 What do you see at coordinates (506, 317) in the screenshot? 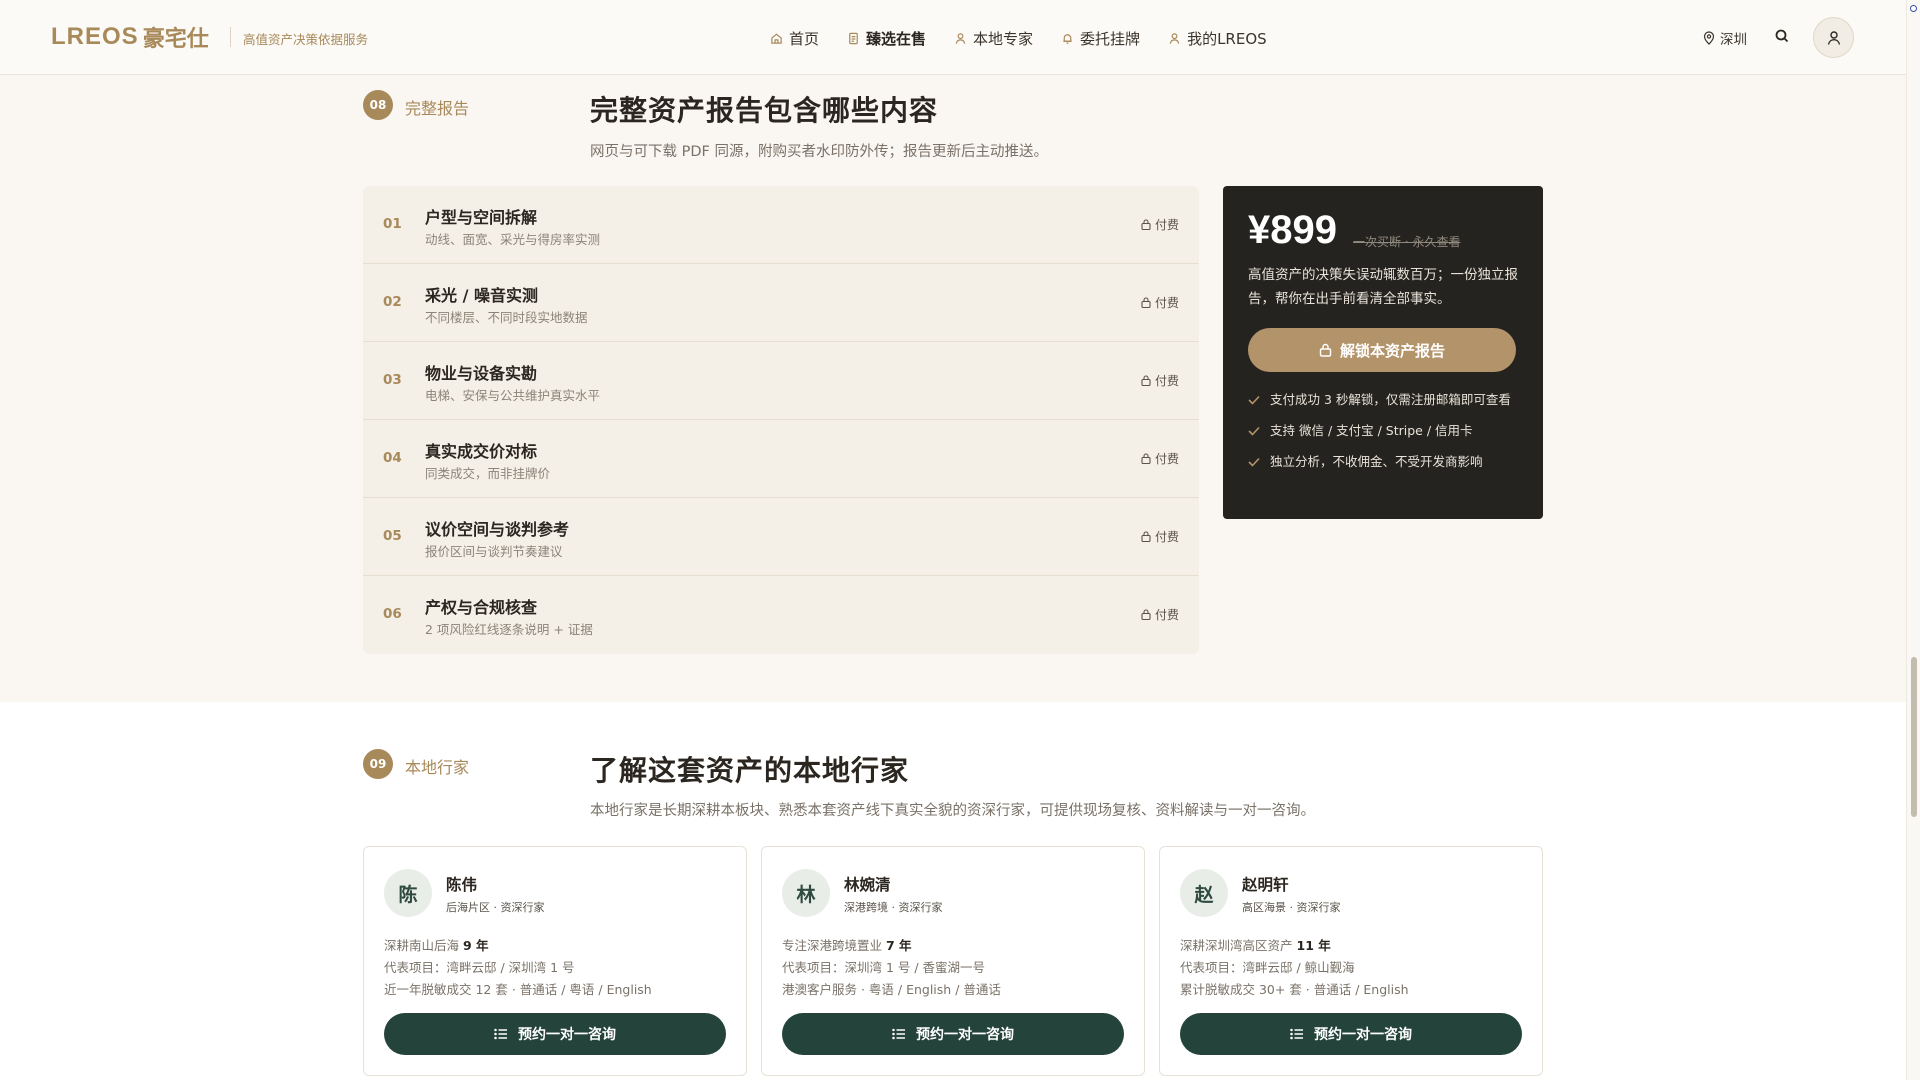
I see `item-subtitle: 不同楼层、不同时段实地数据` at bounding box center [506, 317].